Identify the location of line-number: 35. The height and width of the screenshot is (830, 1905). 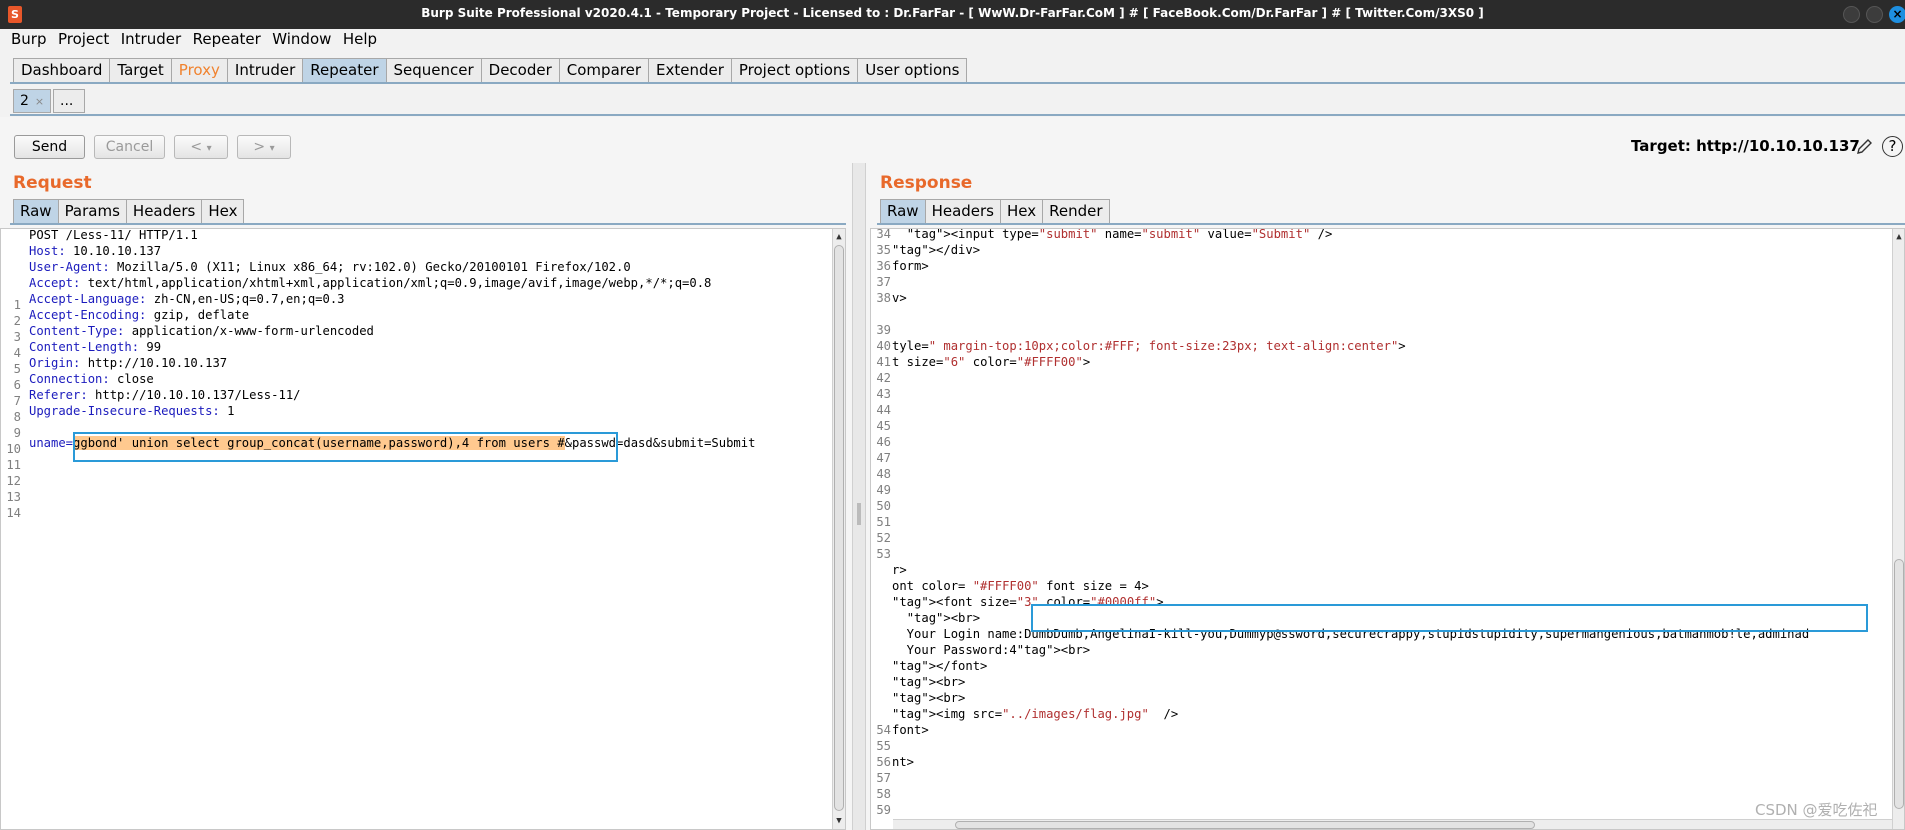
(883, 250).